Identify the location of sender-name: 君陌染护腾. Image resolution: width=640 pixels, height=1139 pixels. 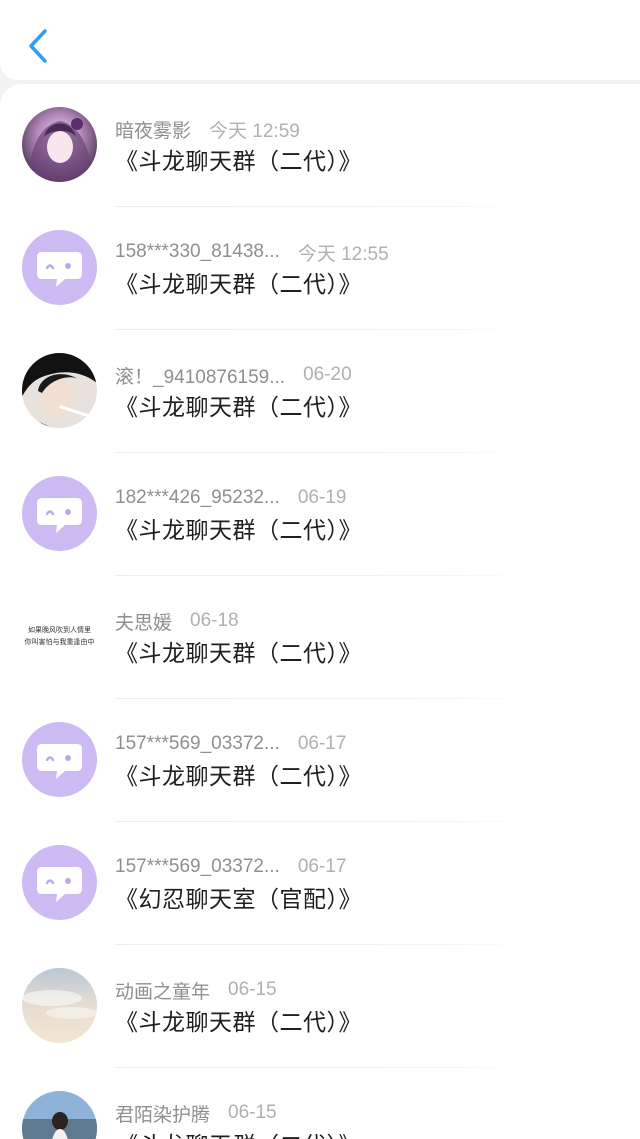
(163, 1115).